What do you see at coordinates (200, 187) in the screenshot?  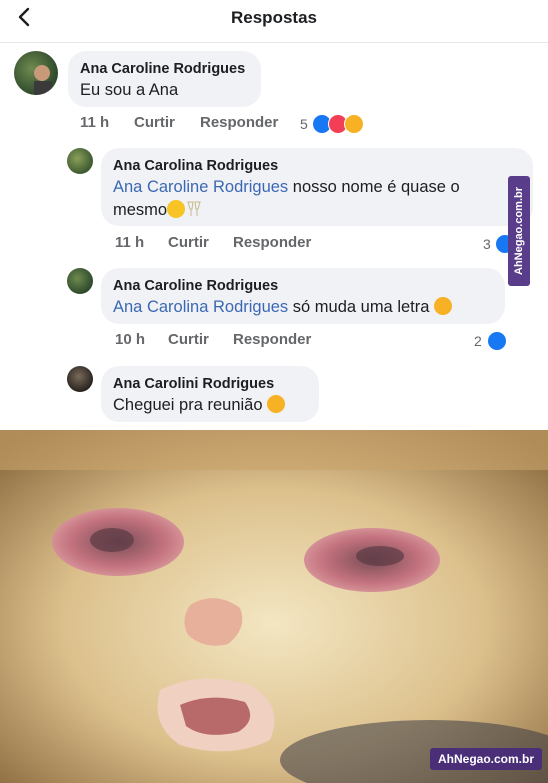 I see `mention-link: Ana Caroline Rodrigues` at bounding box center [200, 187].